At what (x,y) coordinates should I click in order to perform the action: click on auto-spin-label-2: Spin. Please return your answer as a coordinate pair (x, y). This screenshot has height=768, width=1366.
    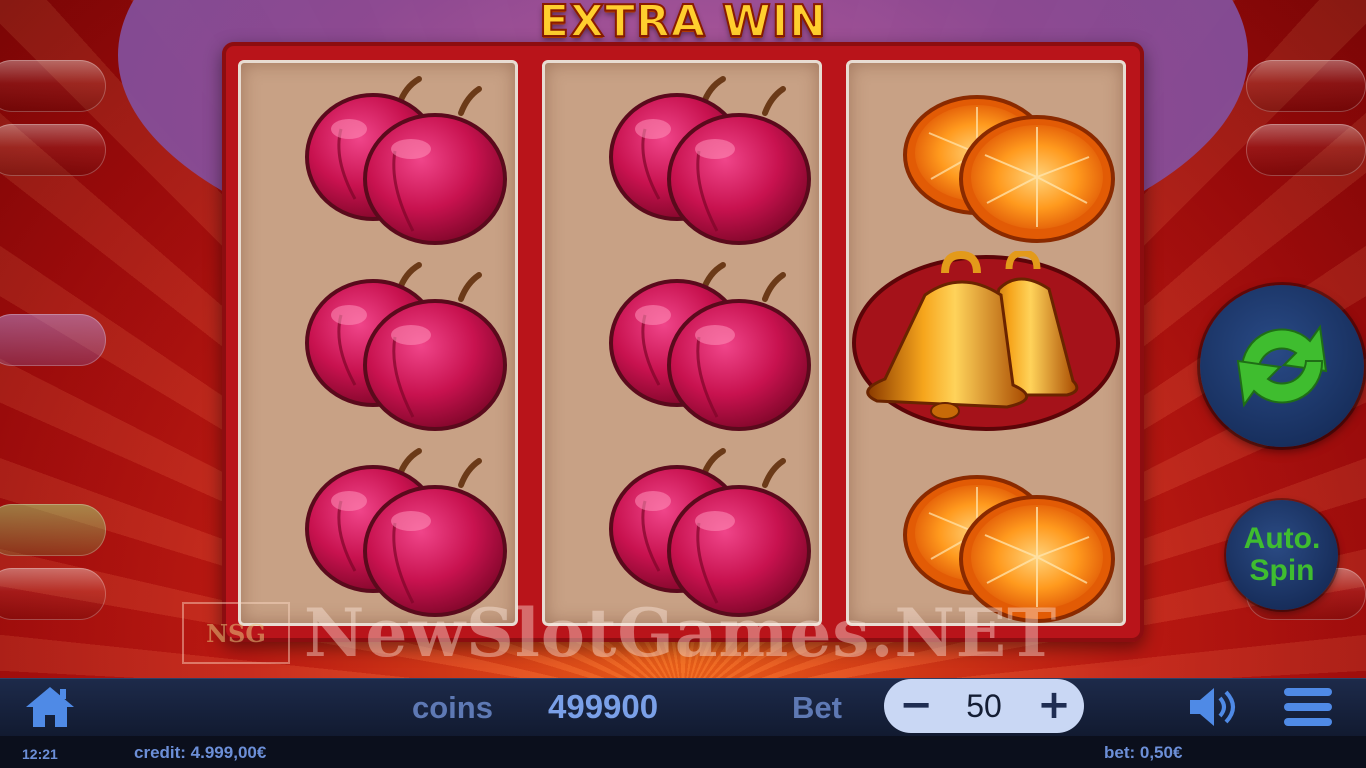
    Looking at the image, I should click on (1282, 570).